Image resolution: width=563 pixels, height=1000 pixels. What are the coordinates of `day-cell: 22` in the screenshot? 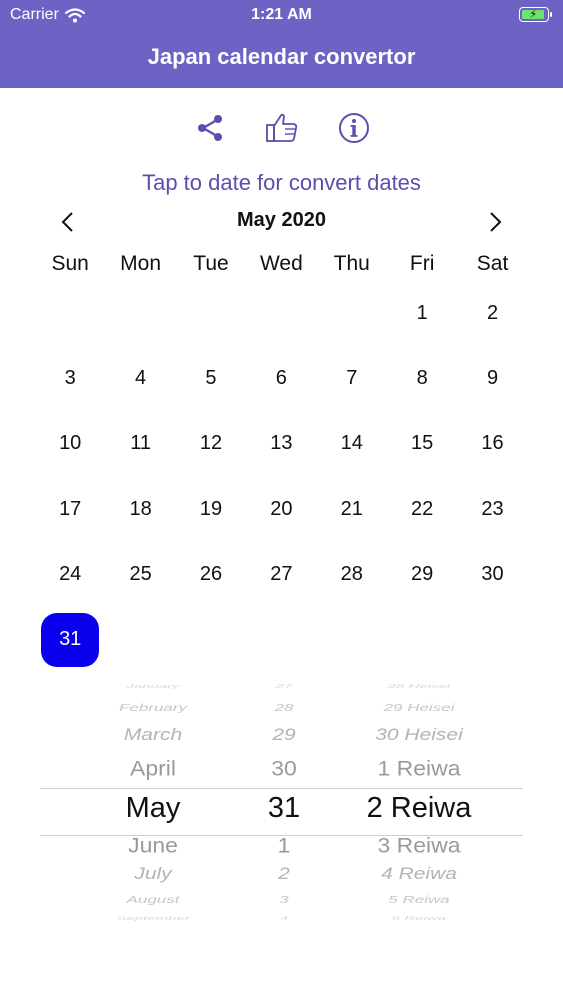 It's located at (422, 509).